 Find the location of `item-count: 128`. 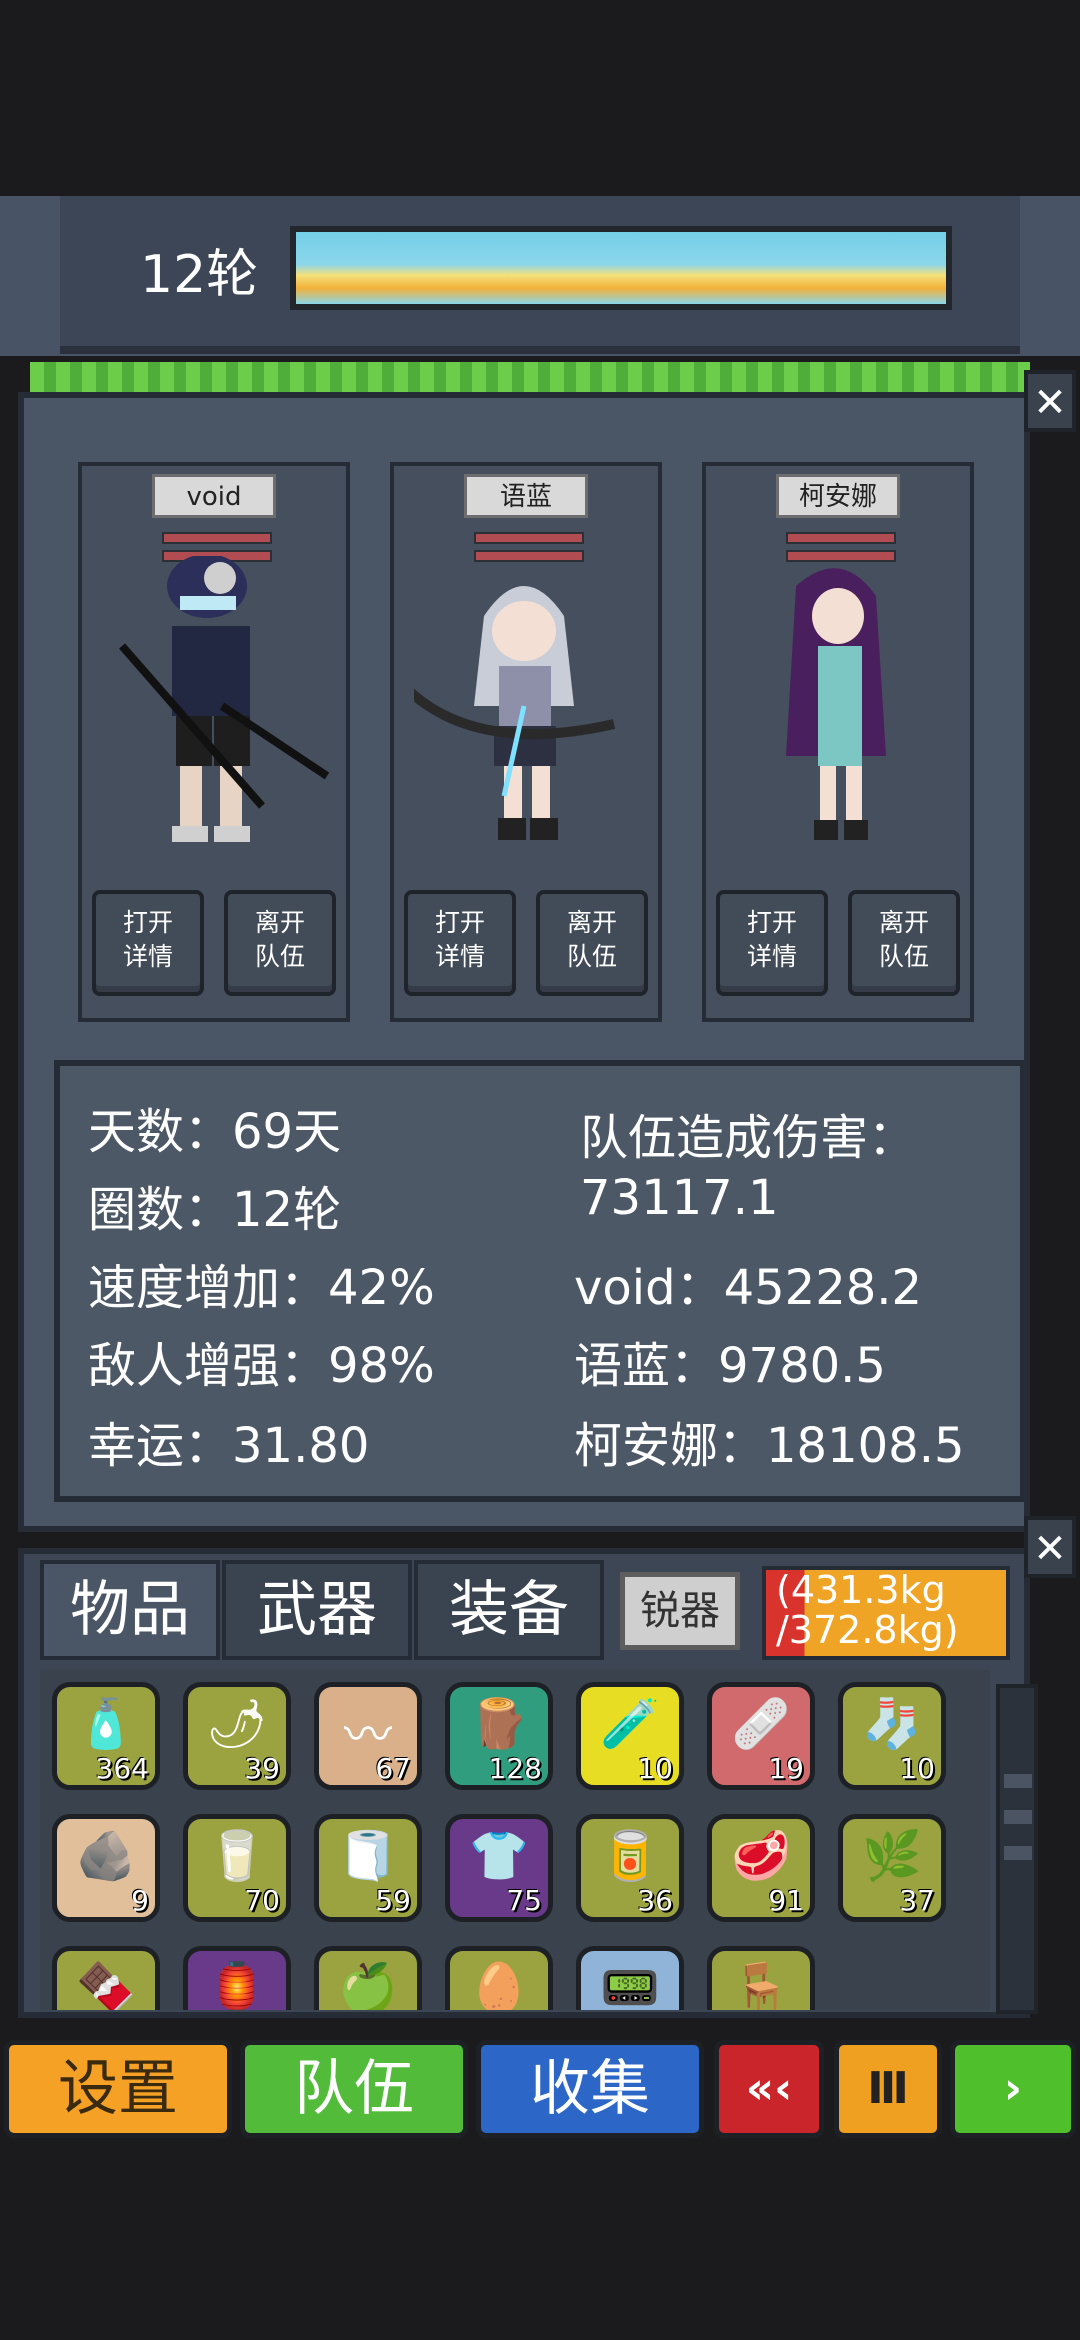

item-count: 128 is located at coordinates (515, 1768).